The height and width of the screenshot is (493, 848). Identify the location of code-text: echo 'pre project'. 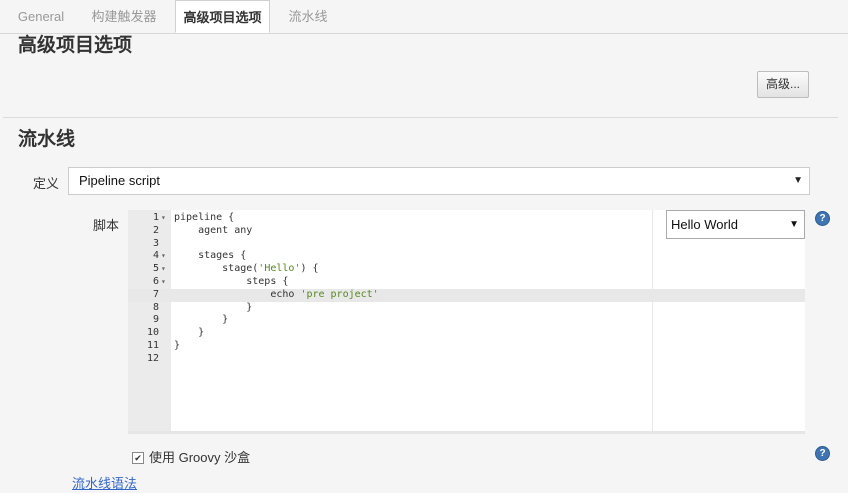
(276, 294).